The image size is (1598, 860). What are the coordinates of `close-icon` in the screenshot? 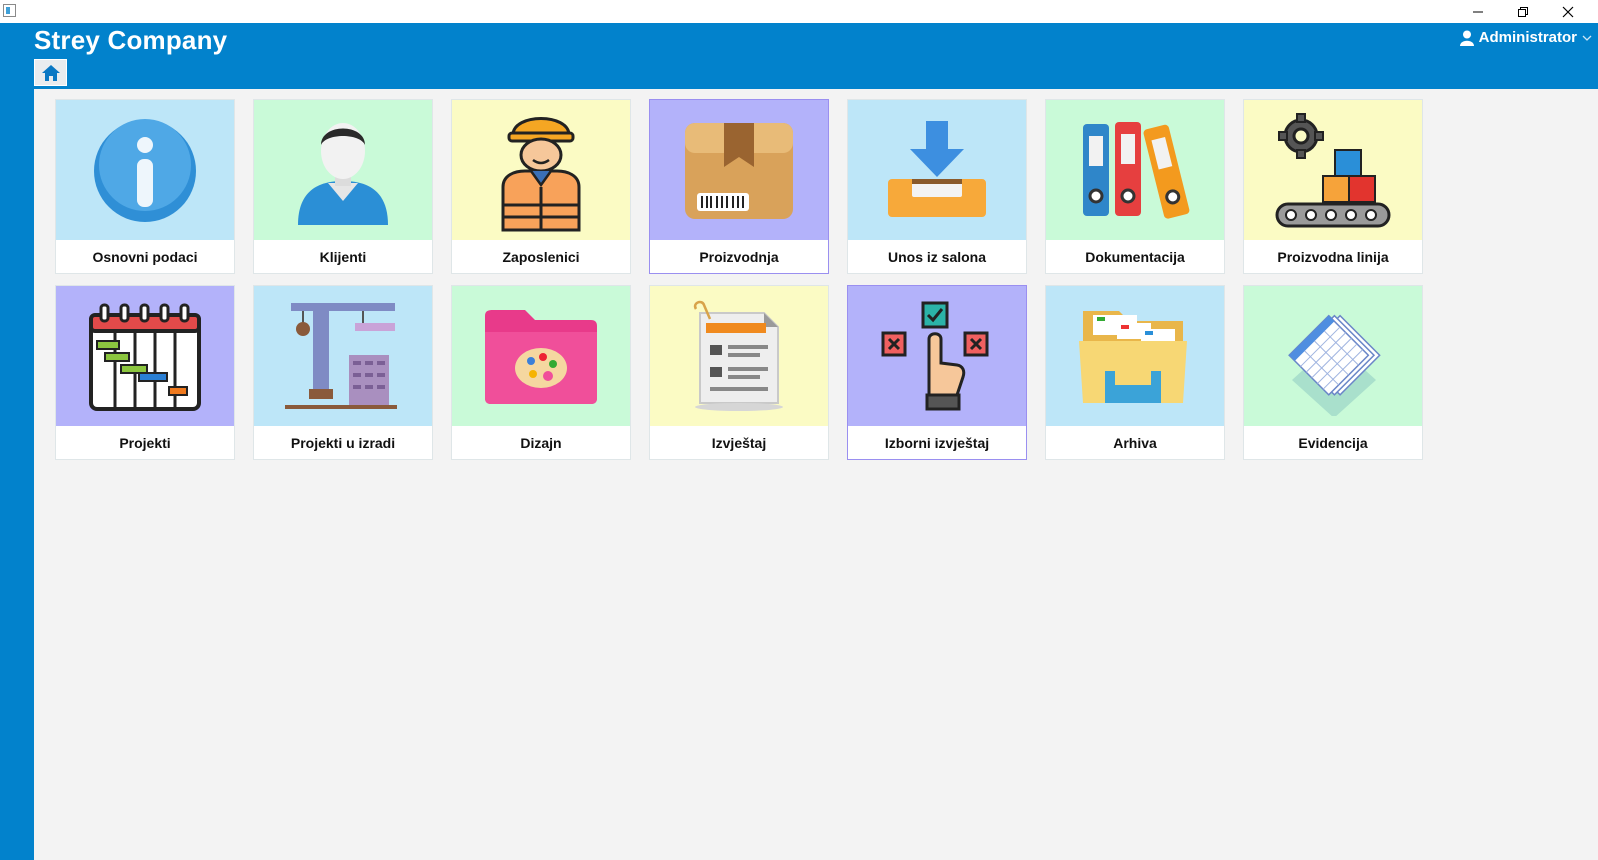 It's located at (1567, 11).